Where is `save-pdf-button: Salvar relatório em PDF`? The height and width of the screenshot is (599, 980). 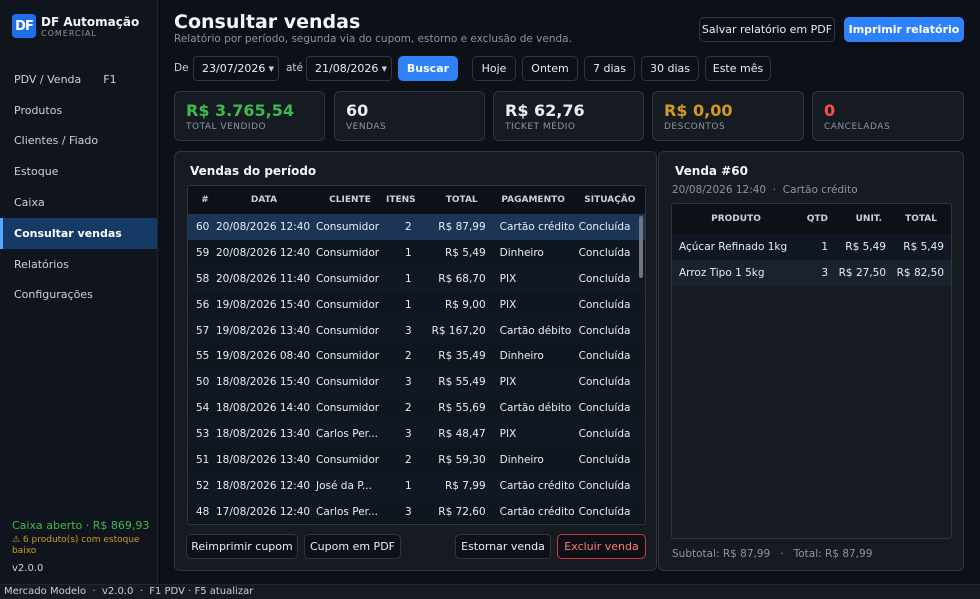 save-pdf-button: Salvar relatório em PDF is located at coordinates (767, 29).